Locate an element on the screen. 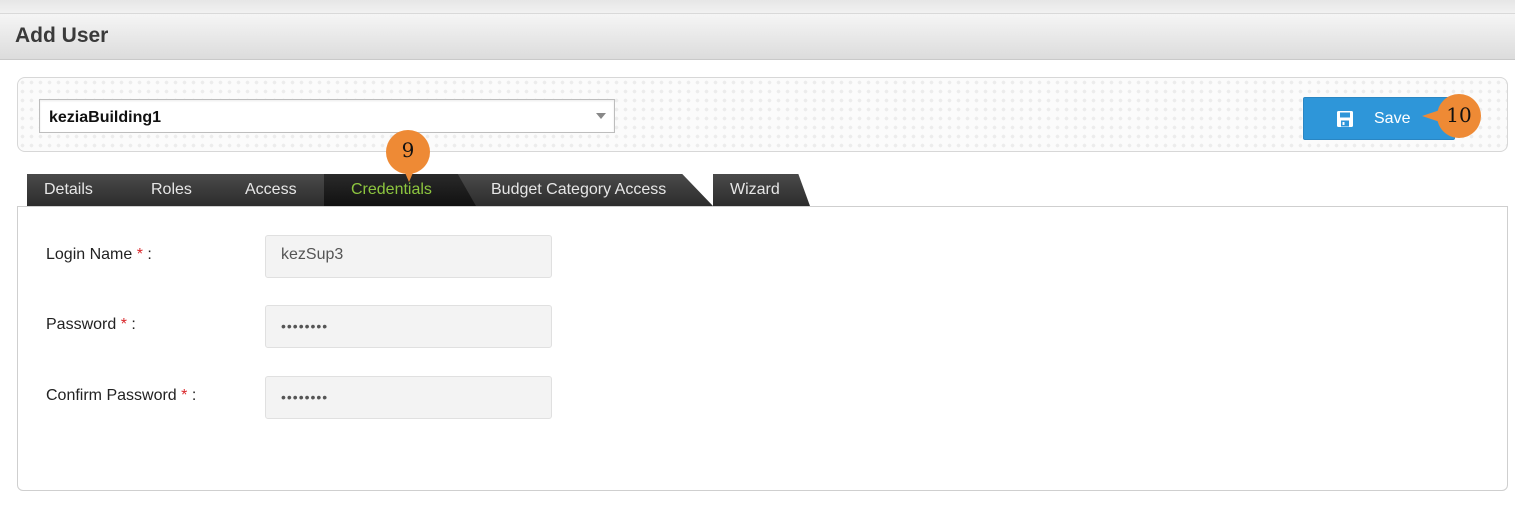 This screenshot has height=509, width=1515. save-button-label: Save is located at coordinates (1392, 118).